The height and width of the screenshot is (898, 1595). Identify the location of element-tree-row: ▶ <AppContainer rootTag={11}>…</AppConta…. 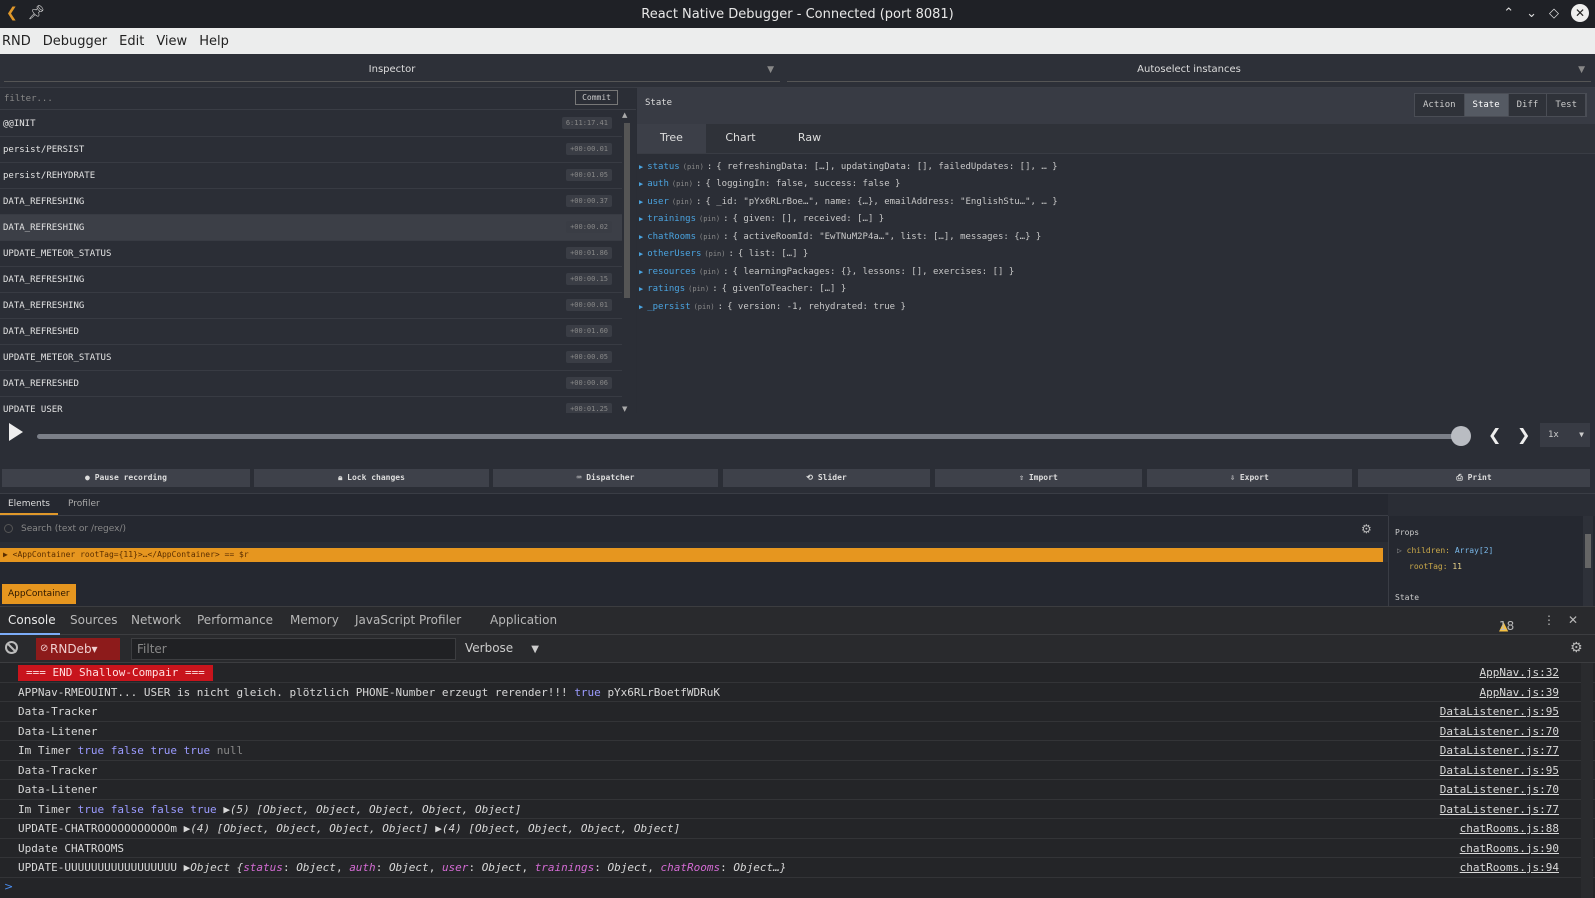
(691, 555).